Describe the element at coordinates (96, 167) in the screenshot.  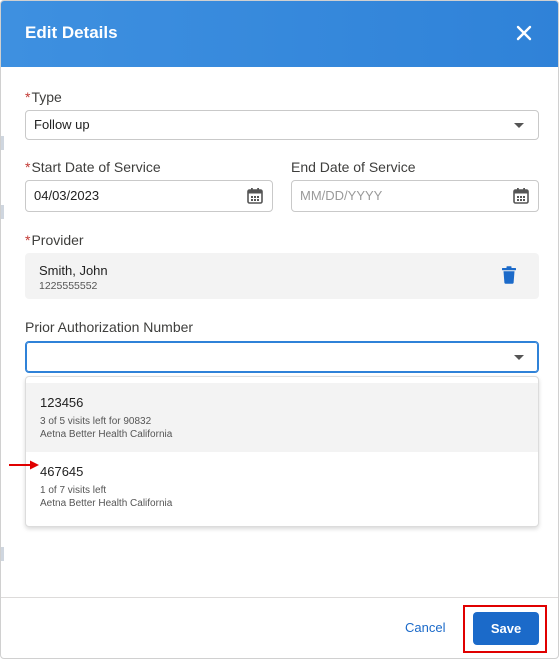
I see `start-date-label-text: Start Date of Service` at that location.